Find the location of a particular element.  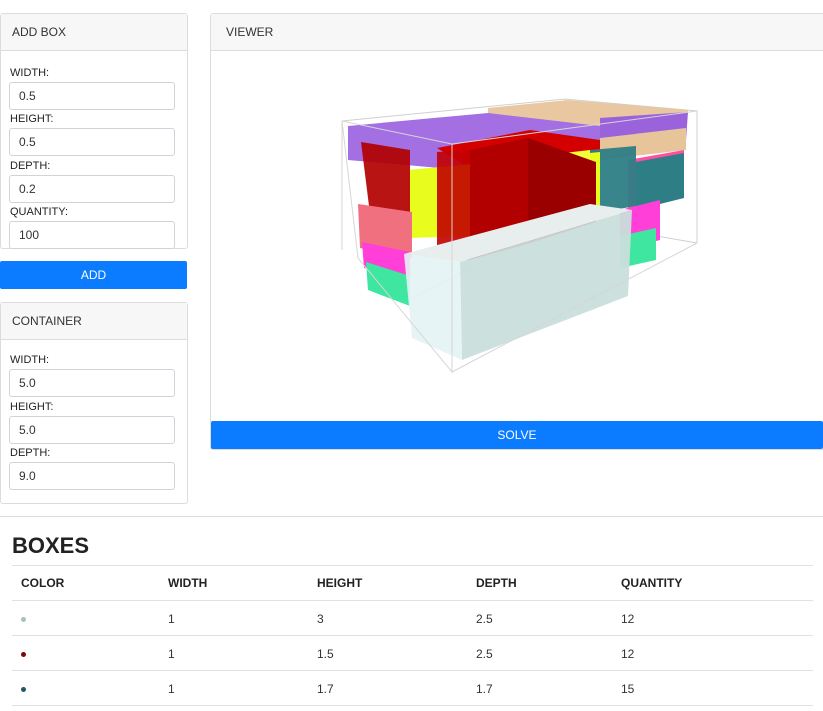

section-divider is located at coordinates (411, 516).